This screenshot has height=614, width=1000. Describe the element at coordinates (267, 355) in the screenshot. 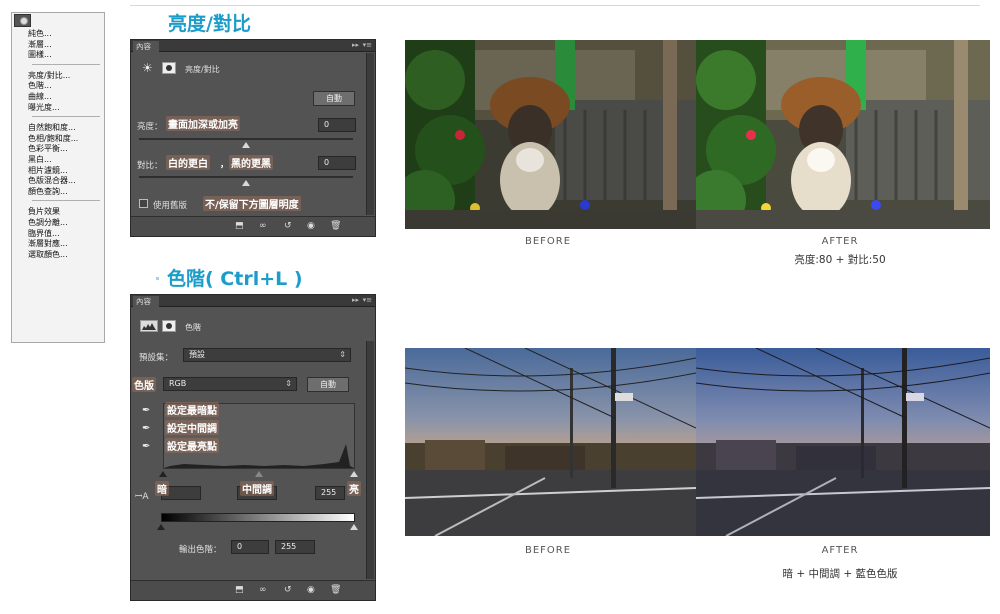

I see `preset-select: 預設 ⇕` at that location.